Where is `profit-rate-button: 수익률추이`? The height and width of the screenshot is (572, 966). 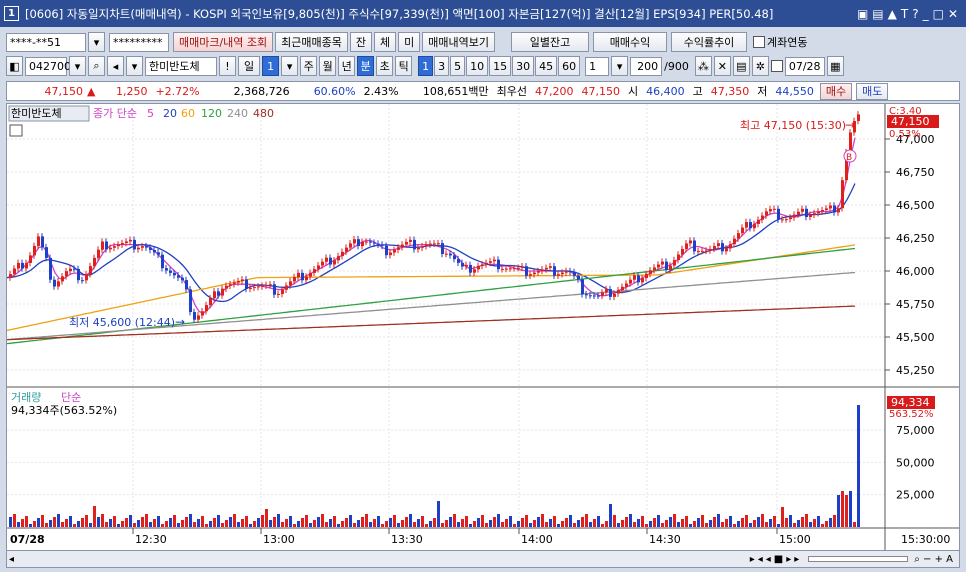
profit-rate-button: 수익률추이 is located at coordinates (709, 42).